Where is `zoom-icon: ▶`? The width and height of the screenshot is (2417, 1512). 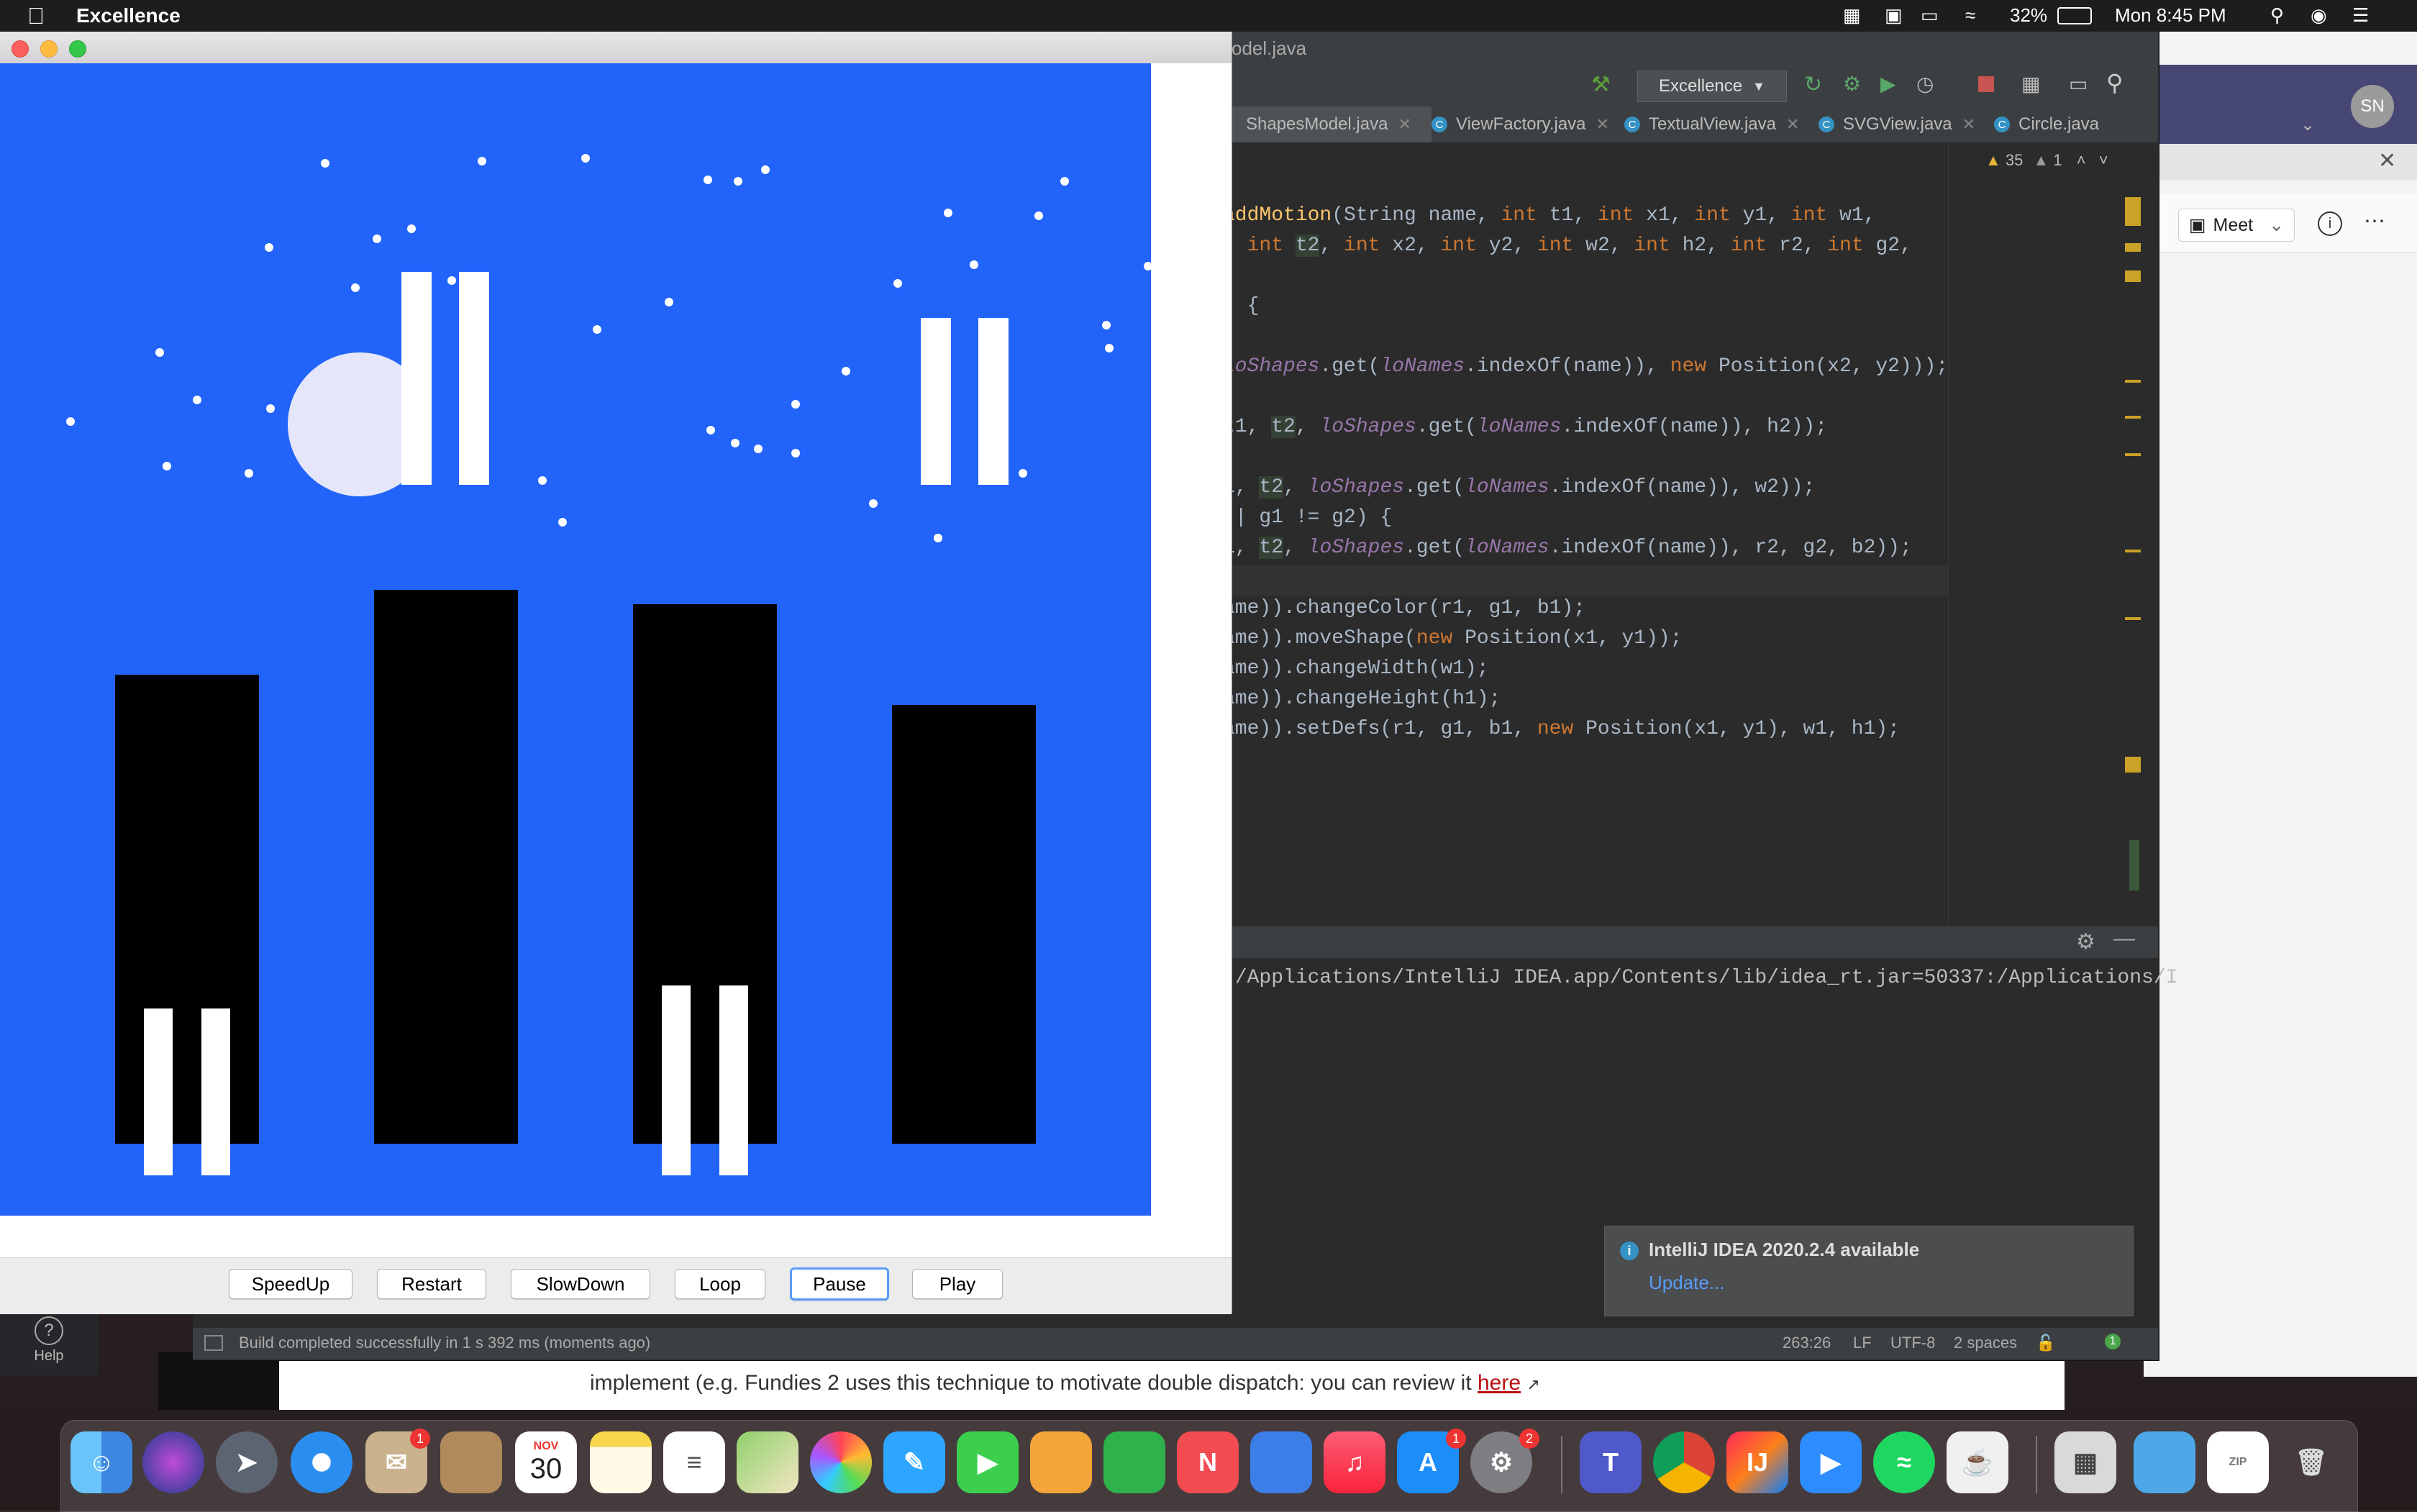
zoom-icon: ▶ is located at coordinates (1831, 1462).